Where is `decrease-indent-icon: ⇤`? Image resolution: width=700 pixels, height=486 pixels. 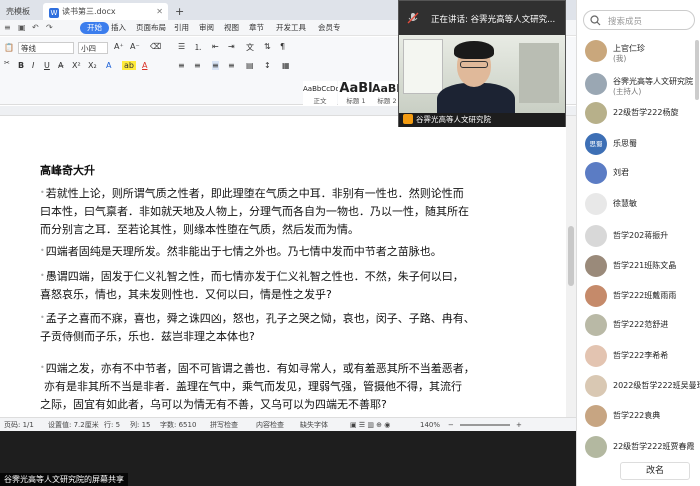 decrease-indent-icon: ⇤ is located at coordinates (215, 46).